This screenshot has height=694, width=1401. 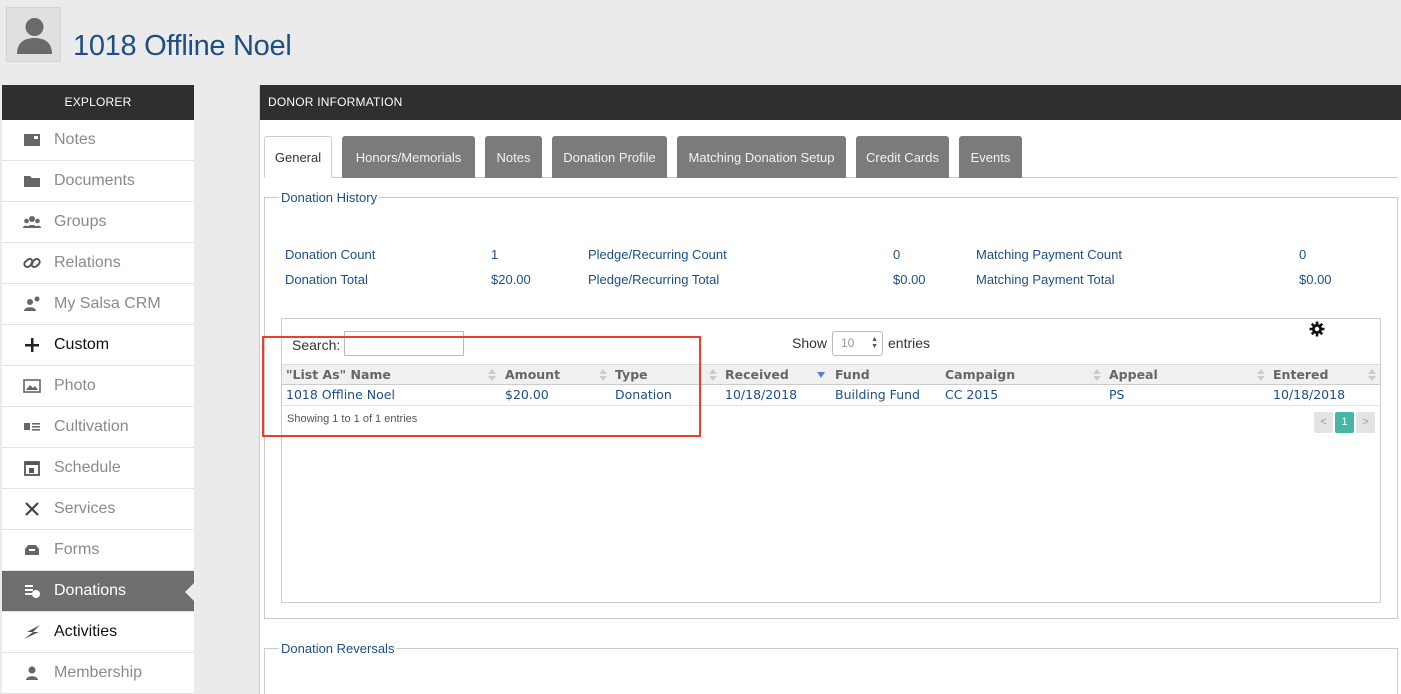 I want to click on updown-arrows-icon: ▲ ▼, so click(x=874, y=343).